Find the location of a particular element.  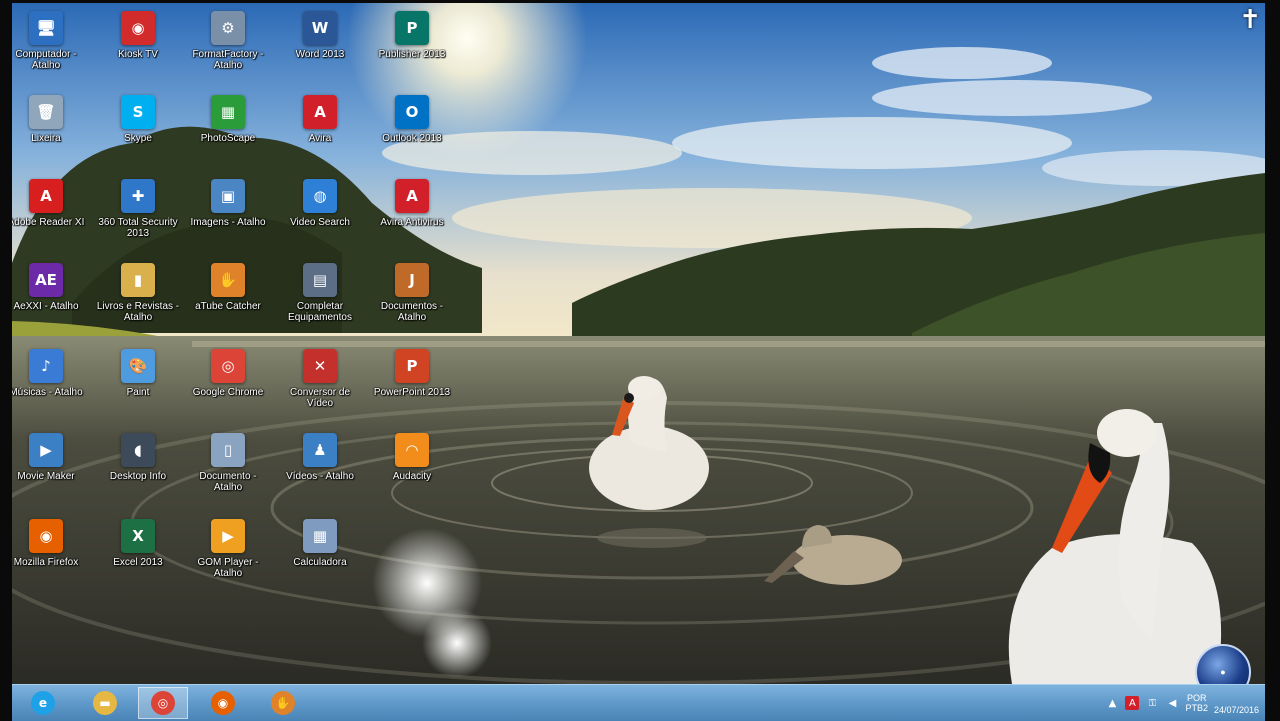

clock: 24/07/2016 is located at coordinates (1236, 710).